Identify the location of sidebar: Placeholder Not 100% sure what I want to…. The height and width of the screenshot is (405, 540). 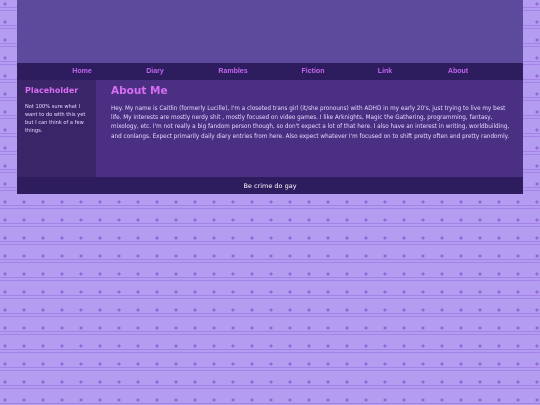
(56, 128).